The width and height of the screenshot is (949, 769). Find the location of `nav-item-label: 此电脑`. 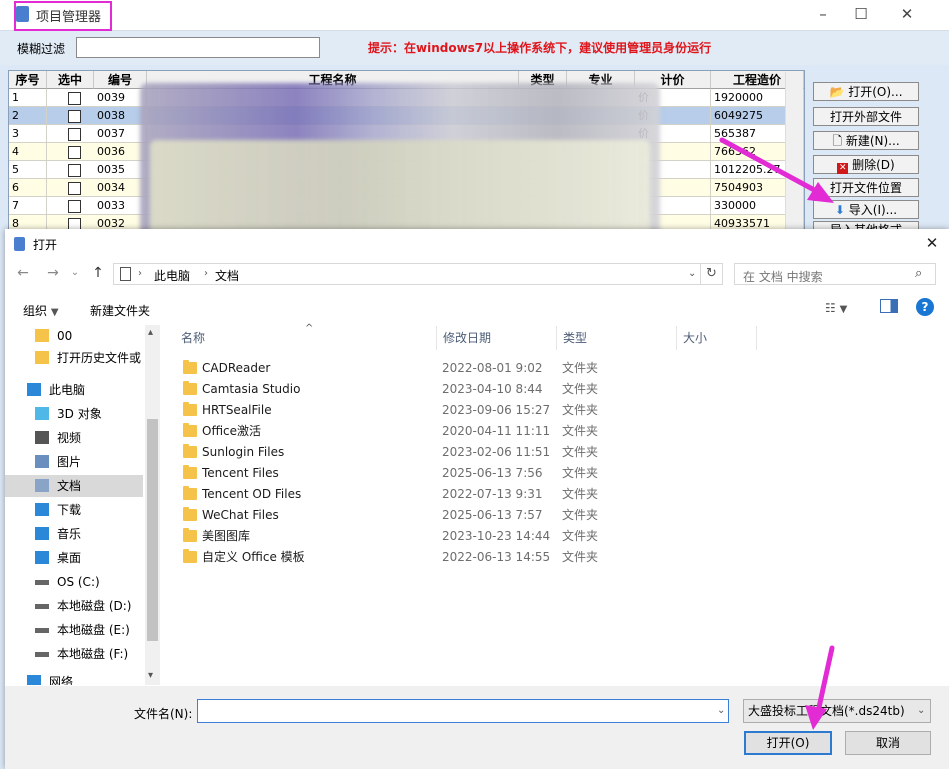

nav-item-label: 此电脑 is located at coordinates (67, 390).